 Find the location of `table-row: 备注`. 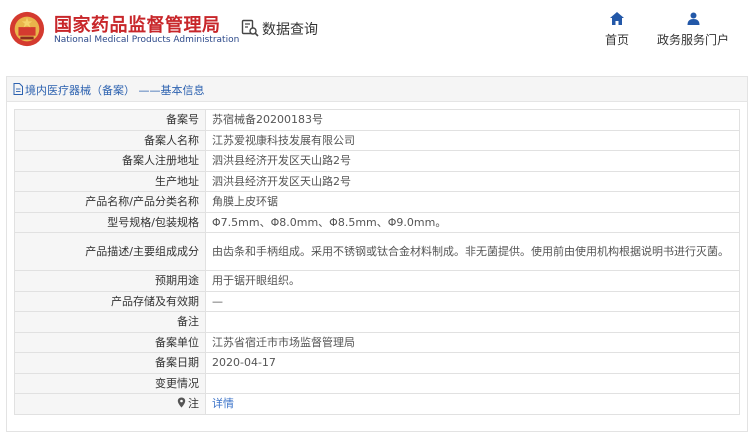

table-row: 备注 is located at coordinates (377, 322).